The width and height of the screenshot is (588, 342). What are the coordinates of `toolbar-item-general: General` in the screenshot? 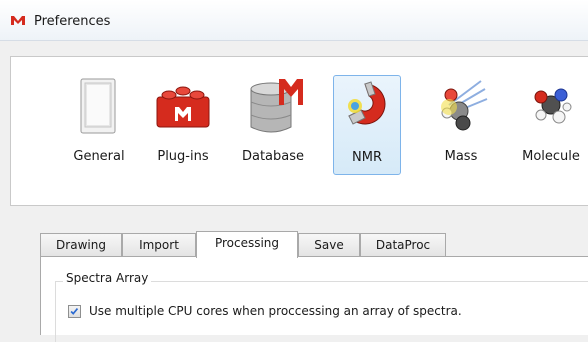 It's located at (99, 124).